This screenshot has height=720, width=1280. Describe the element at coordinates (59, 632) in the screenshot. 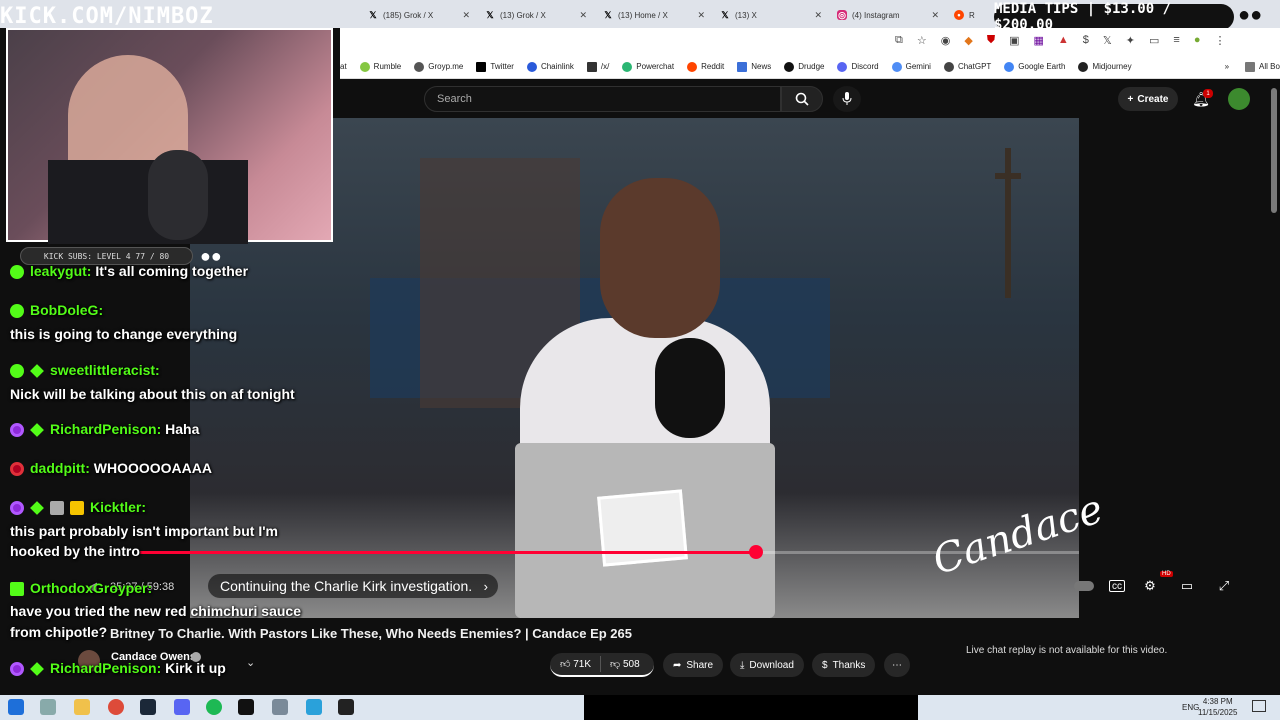

I see `chat-message-text: from chipotle?` at that location.